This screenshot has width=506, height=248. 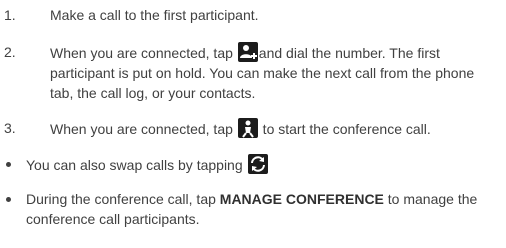 What do you see at coordinates (10, 52) in the screenshot?
I see `step-number: 2.` at bounding box center [10, 52].